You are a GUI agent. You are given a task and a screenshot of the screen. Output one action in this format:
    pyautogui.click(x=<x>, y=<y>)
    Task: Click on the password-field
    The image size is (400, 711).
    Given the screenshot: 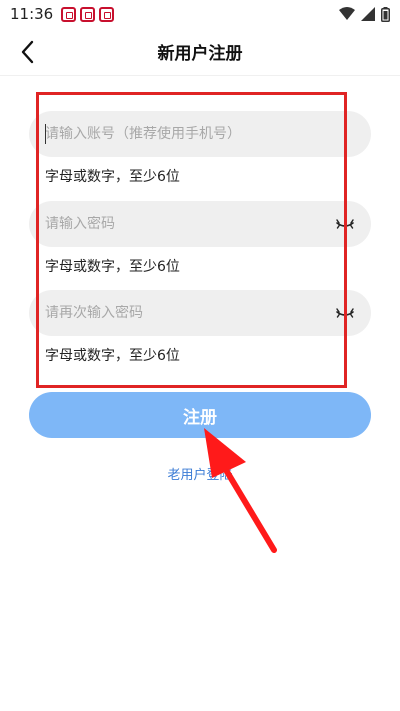 What is the action you would take?
    pyautogui.click(x=200, y=224)
    